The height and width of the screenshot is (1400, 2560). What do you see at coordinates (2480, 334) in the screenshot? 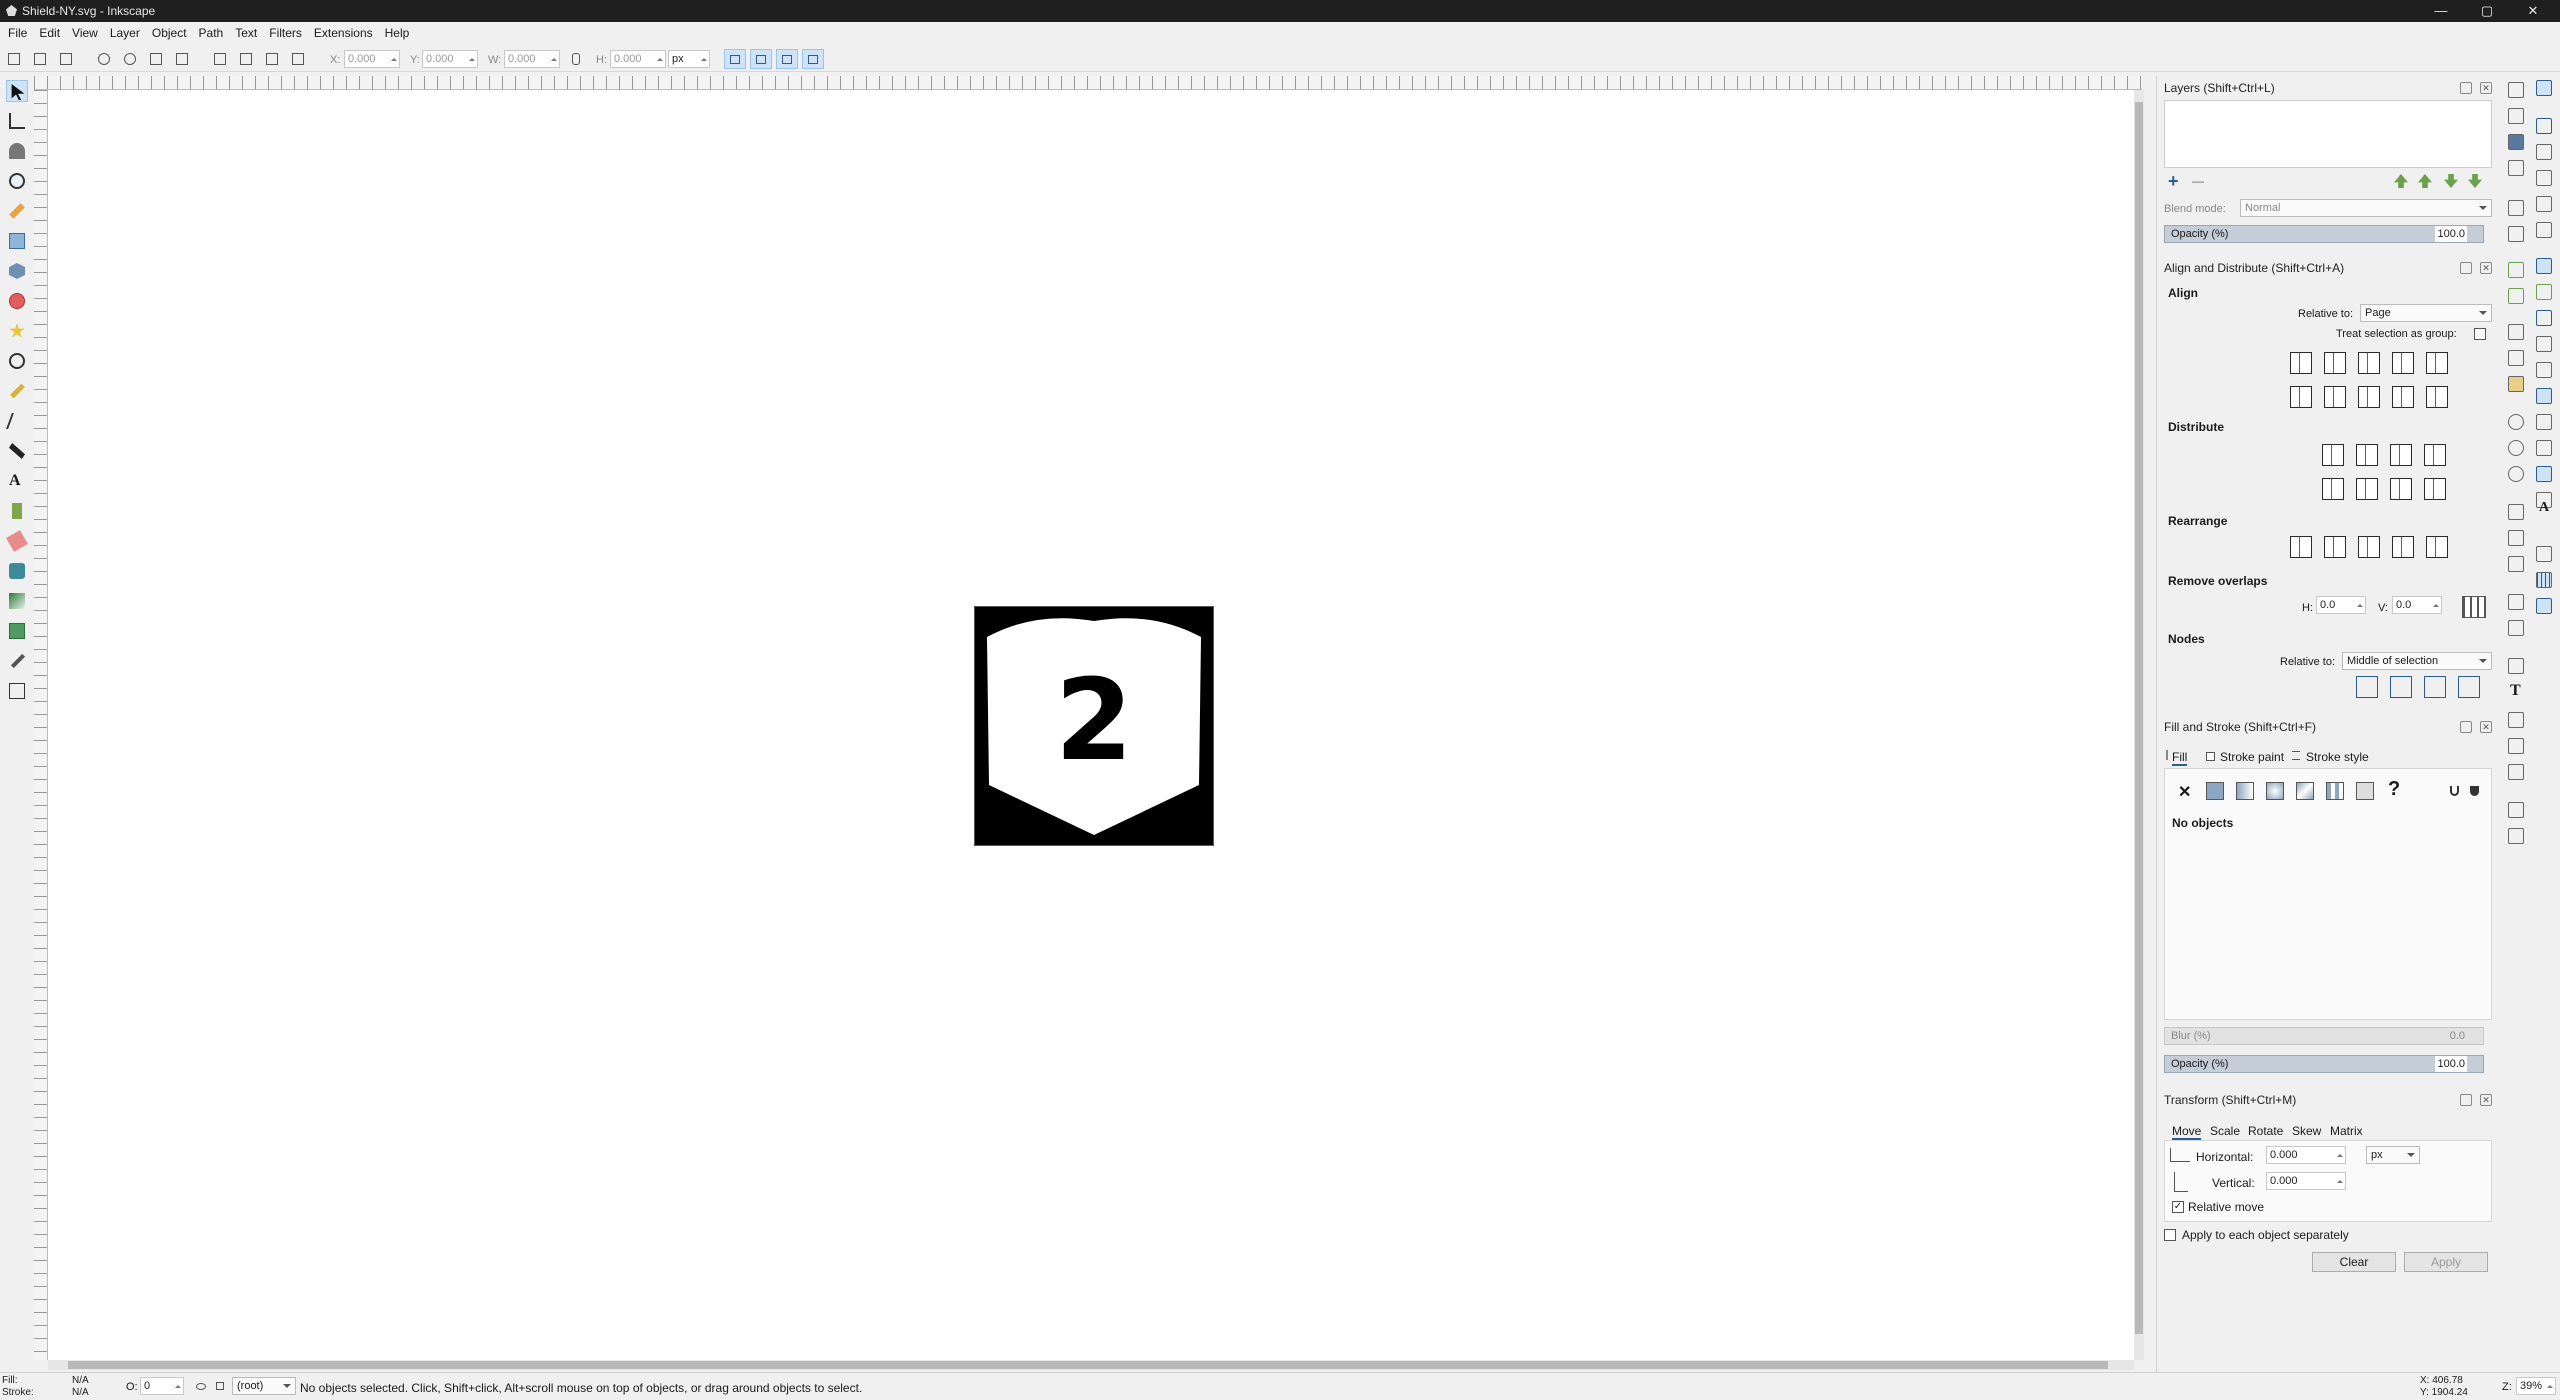
I see `treat-as-group-checkbox` at bounding box center [2480, 334].